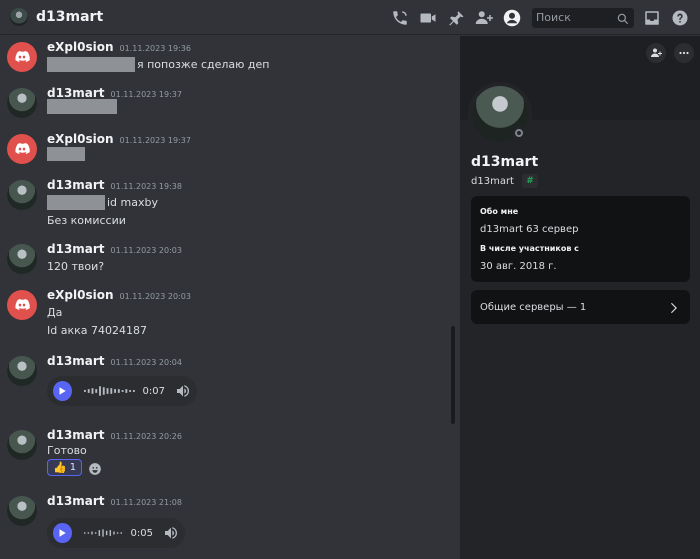  What do you see at coordinates (529, 229) in the screenshot?
I see `about-text: d13mart 63 сервер` at bounding box center [529, 229].